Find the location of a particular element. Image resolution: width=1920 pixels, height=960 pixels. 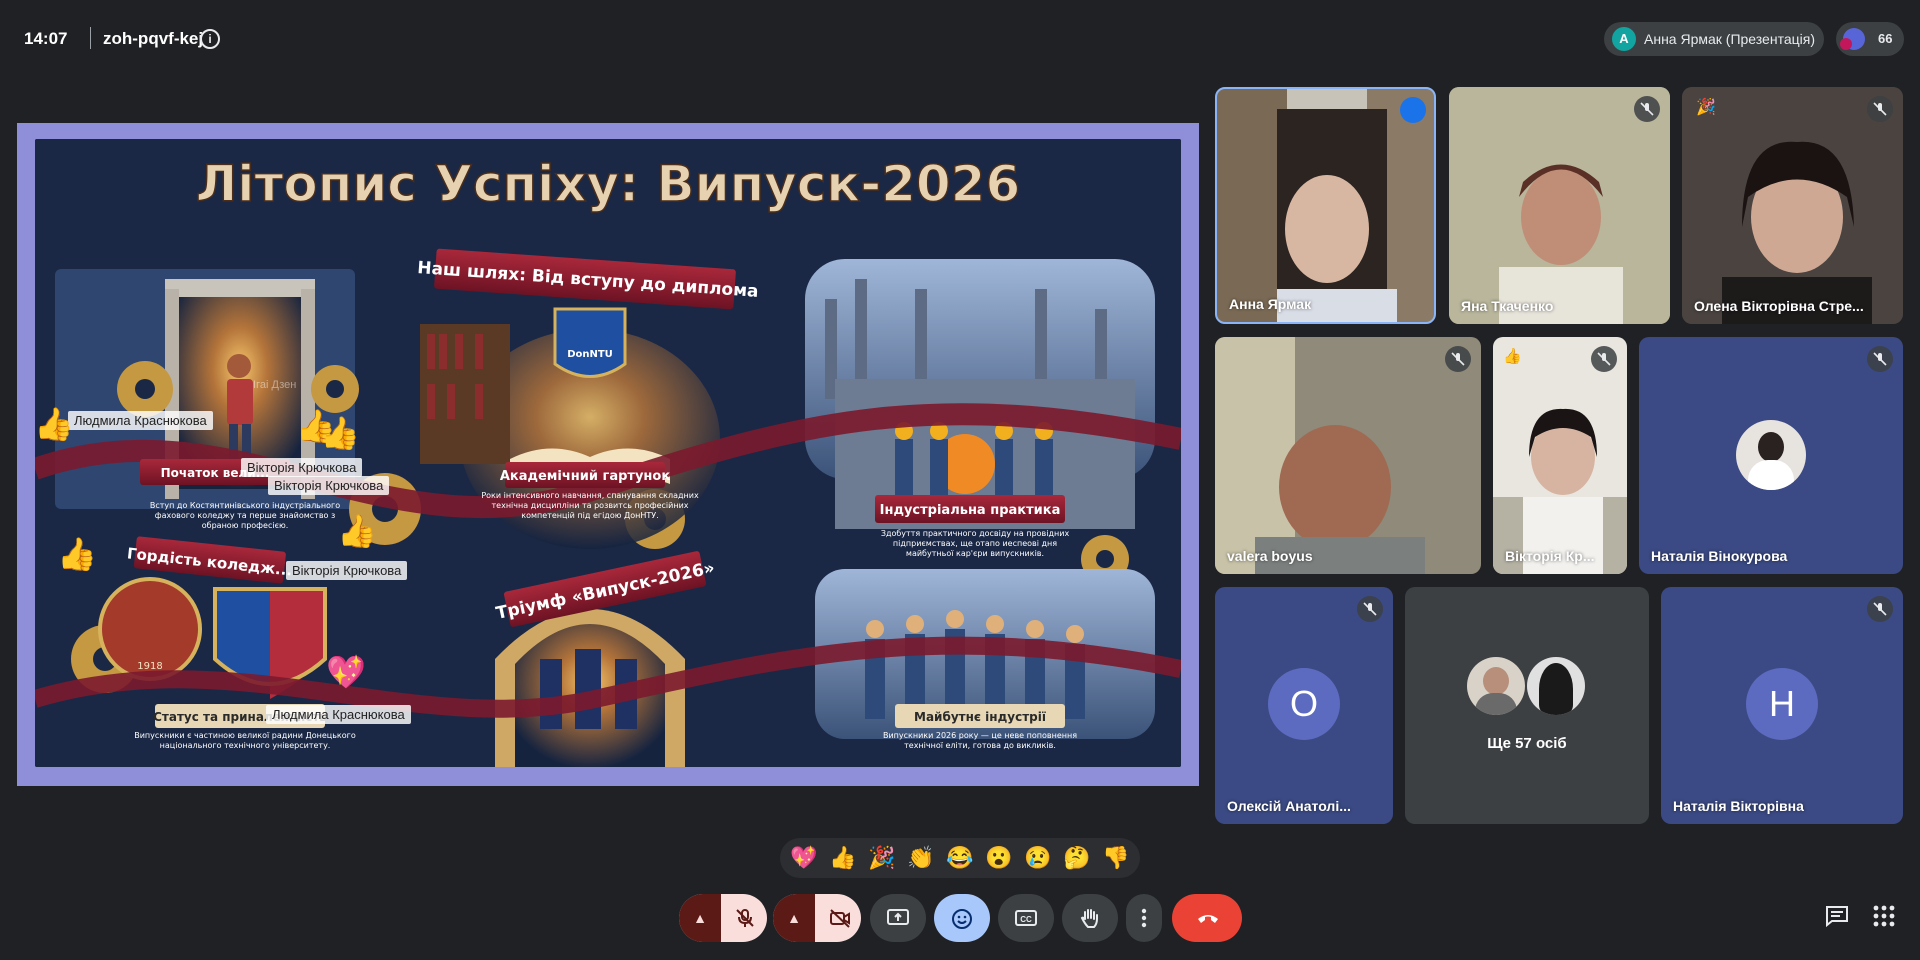

avatar: А is located at coordinates (1624, 39).